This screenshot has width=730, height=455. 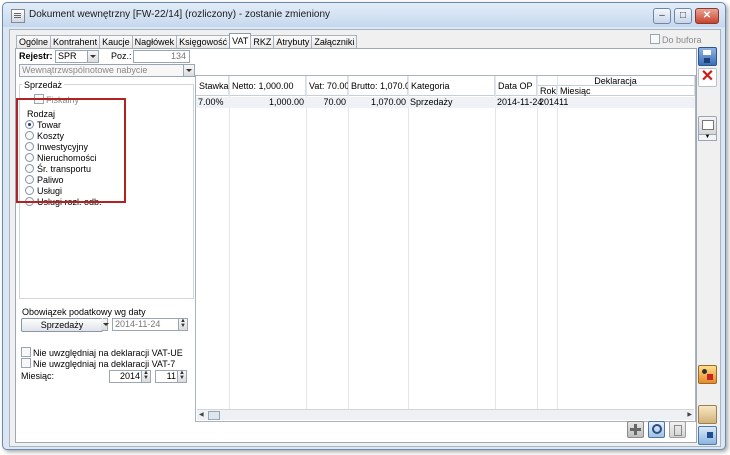 I want to click on exit-arrow-icon, so click(x=710, y=435).